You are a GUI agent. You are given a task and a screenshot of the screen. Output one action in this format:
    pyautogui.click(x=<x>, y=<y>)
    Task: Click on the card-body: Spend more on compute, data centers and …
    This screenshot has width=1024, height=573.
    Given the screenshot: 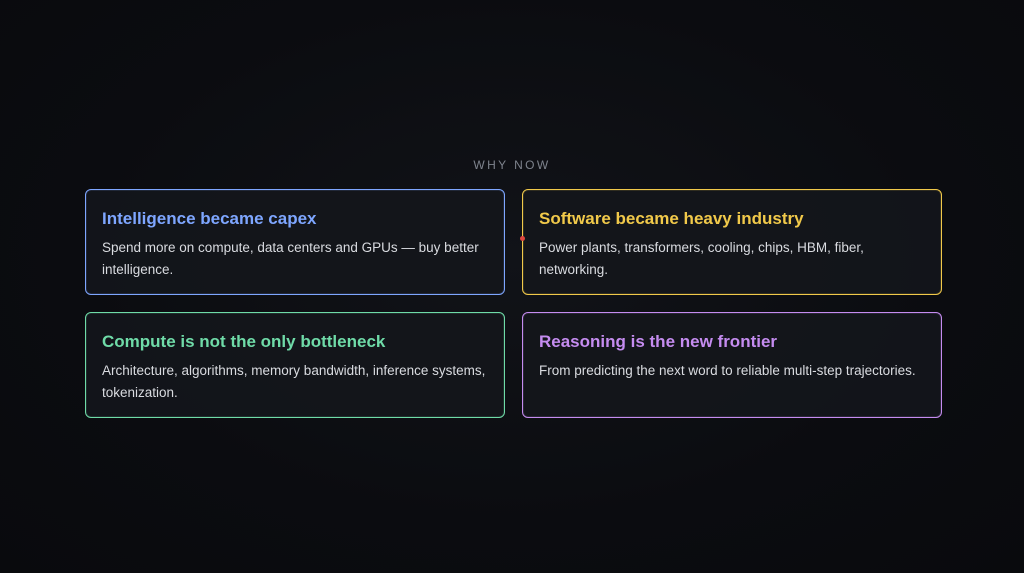 What is the action you would take?
    pyautogui.click(x=290, y=258)
    